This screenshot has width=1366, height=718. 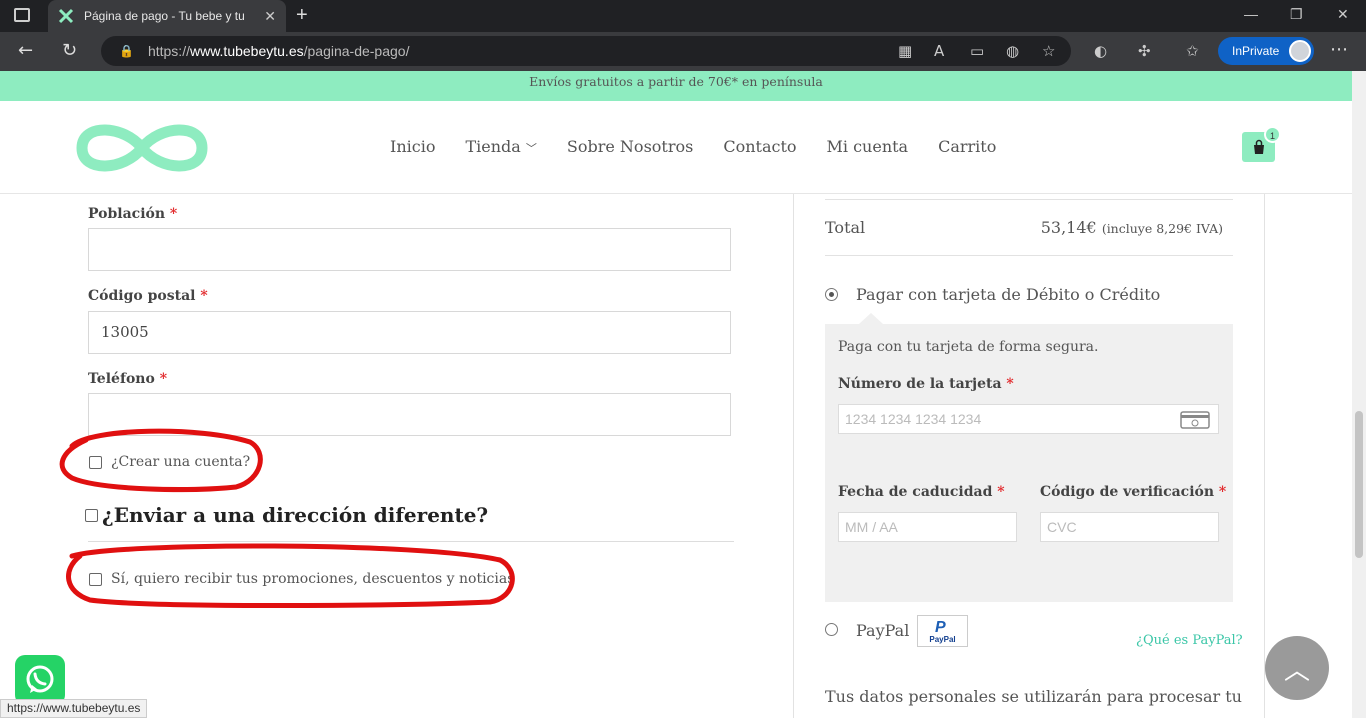 What do you see at coordinates (95, 462) in the screenshot?
I see `create-account-checkbox` at bounding box center [95, 462].